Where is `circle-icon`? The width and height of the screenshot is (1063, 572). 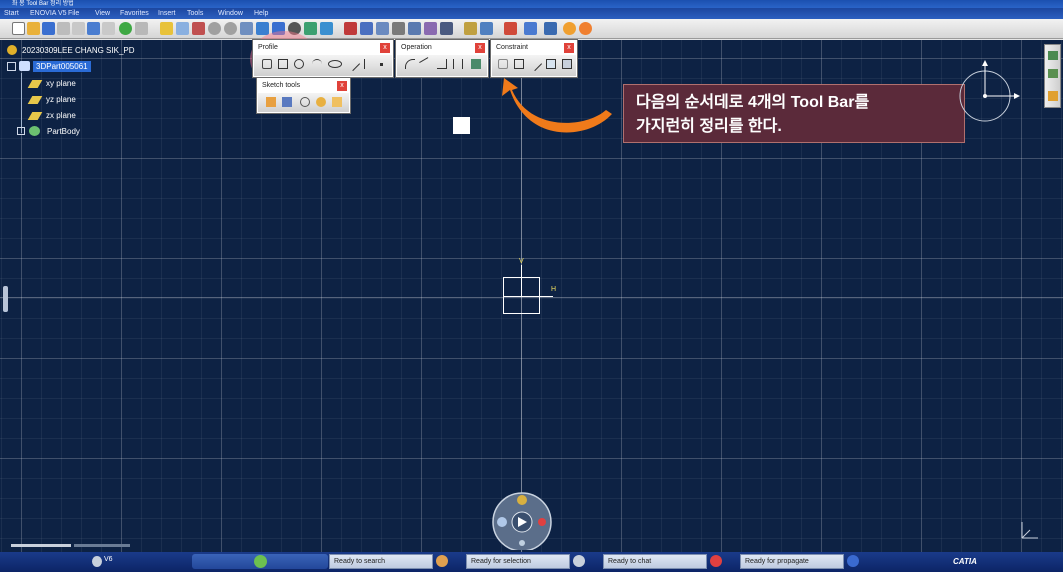
circle-icon is located at coordinates (299, 64).